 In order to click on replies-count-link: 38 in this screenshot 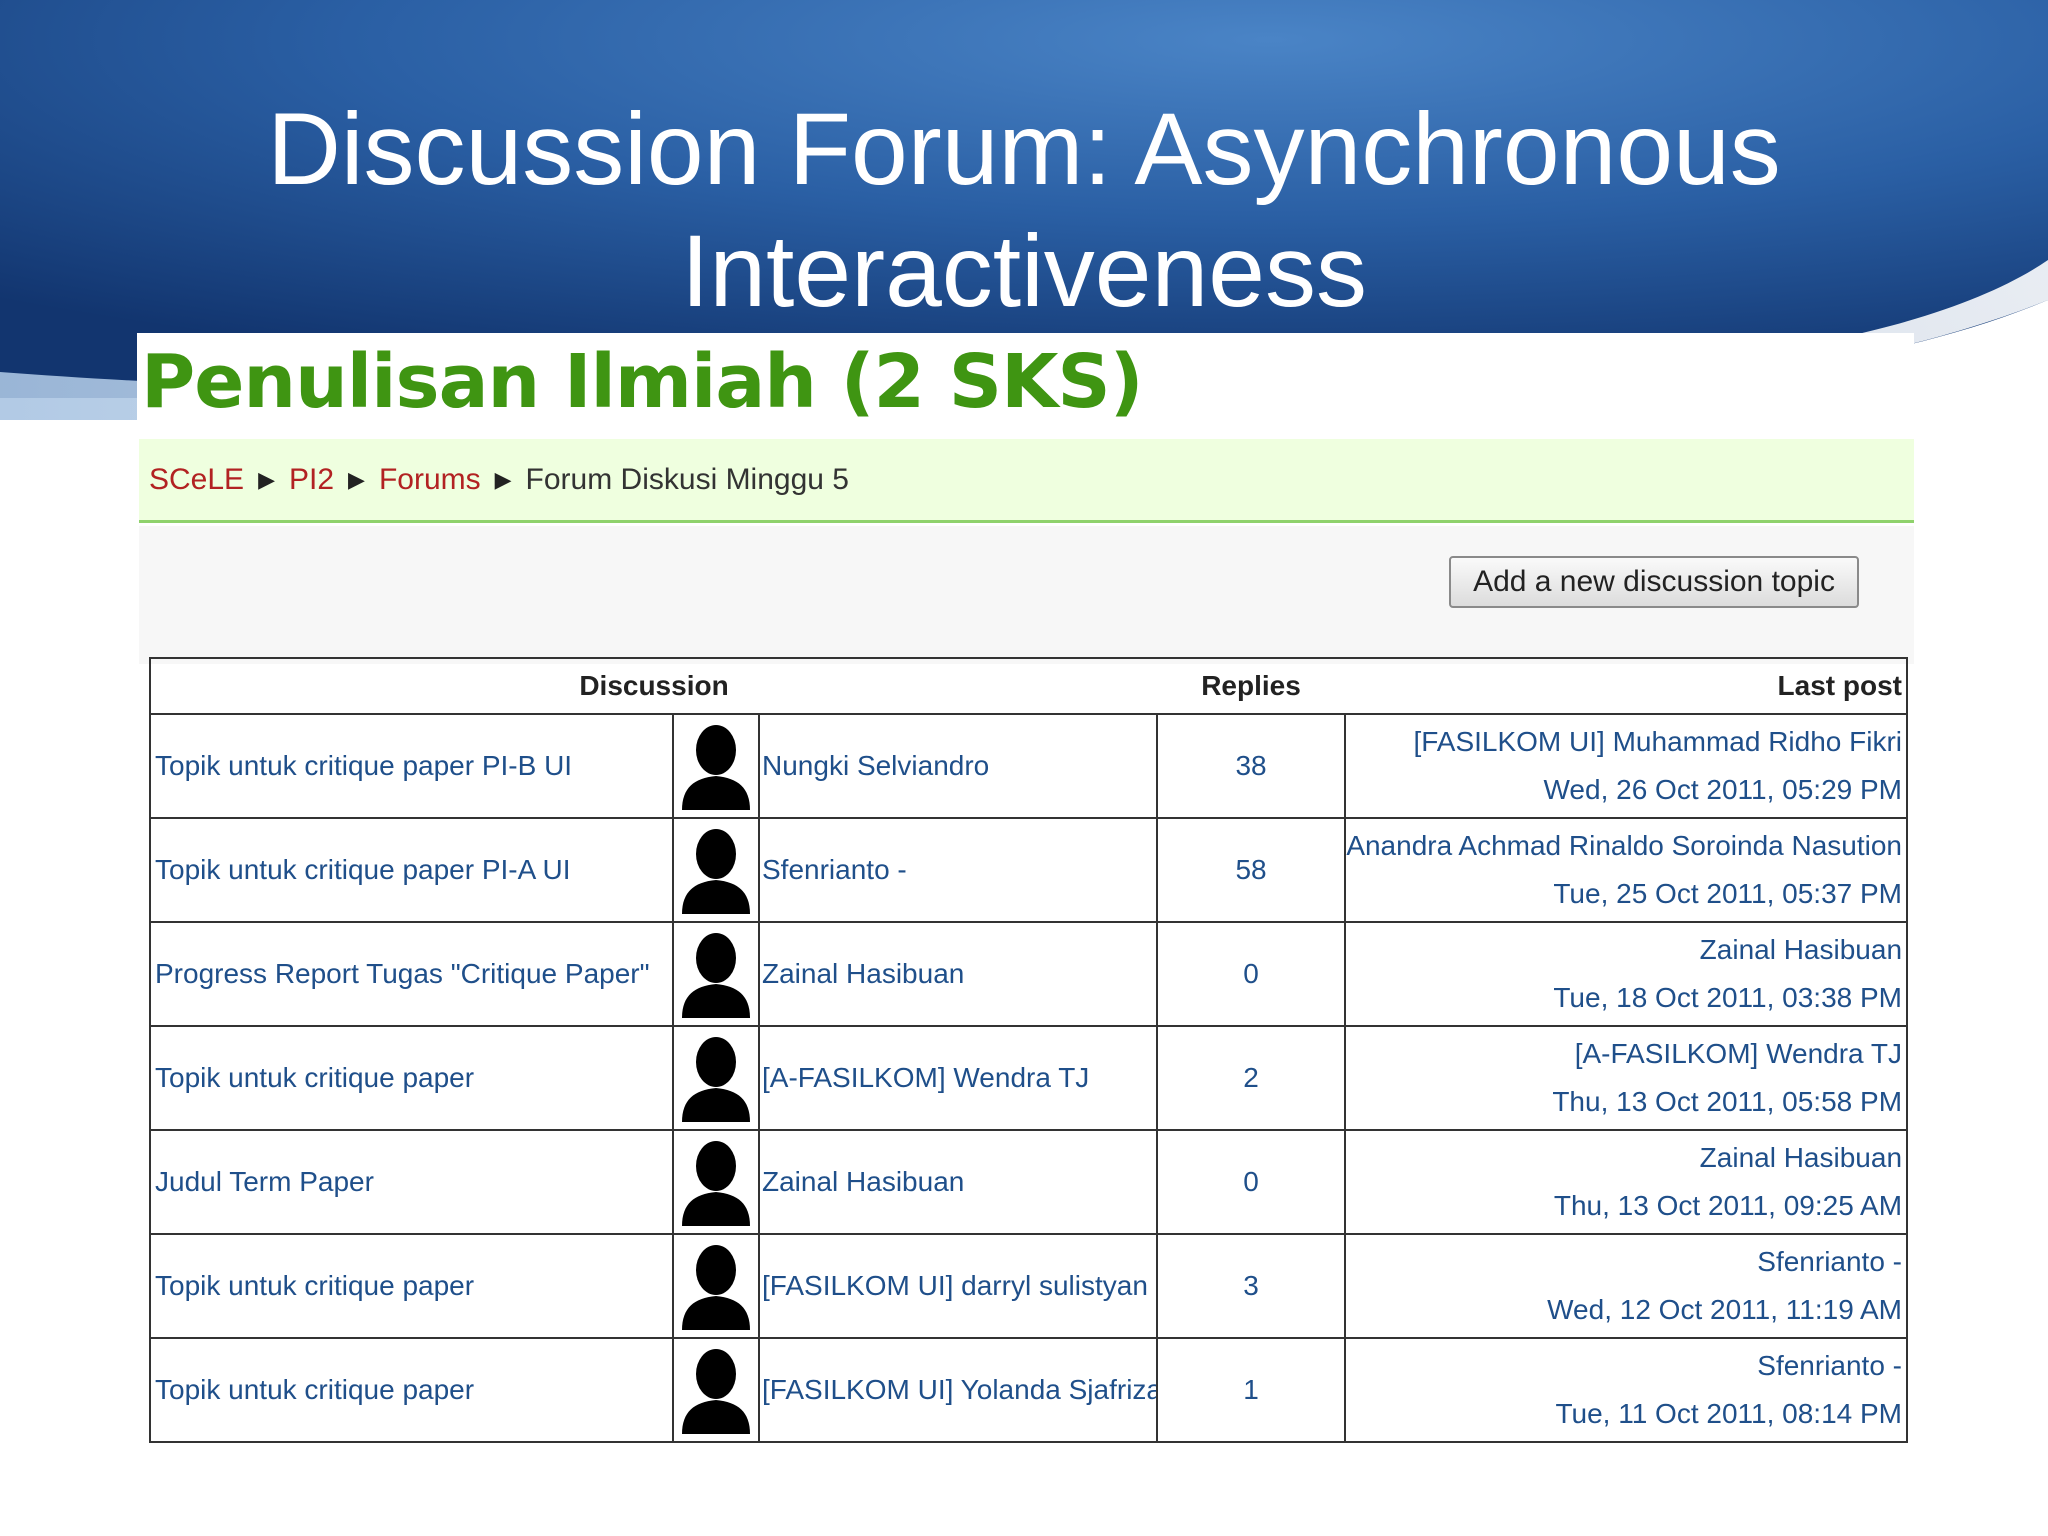, I will do `click(1250, 765)`.